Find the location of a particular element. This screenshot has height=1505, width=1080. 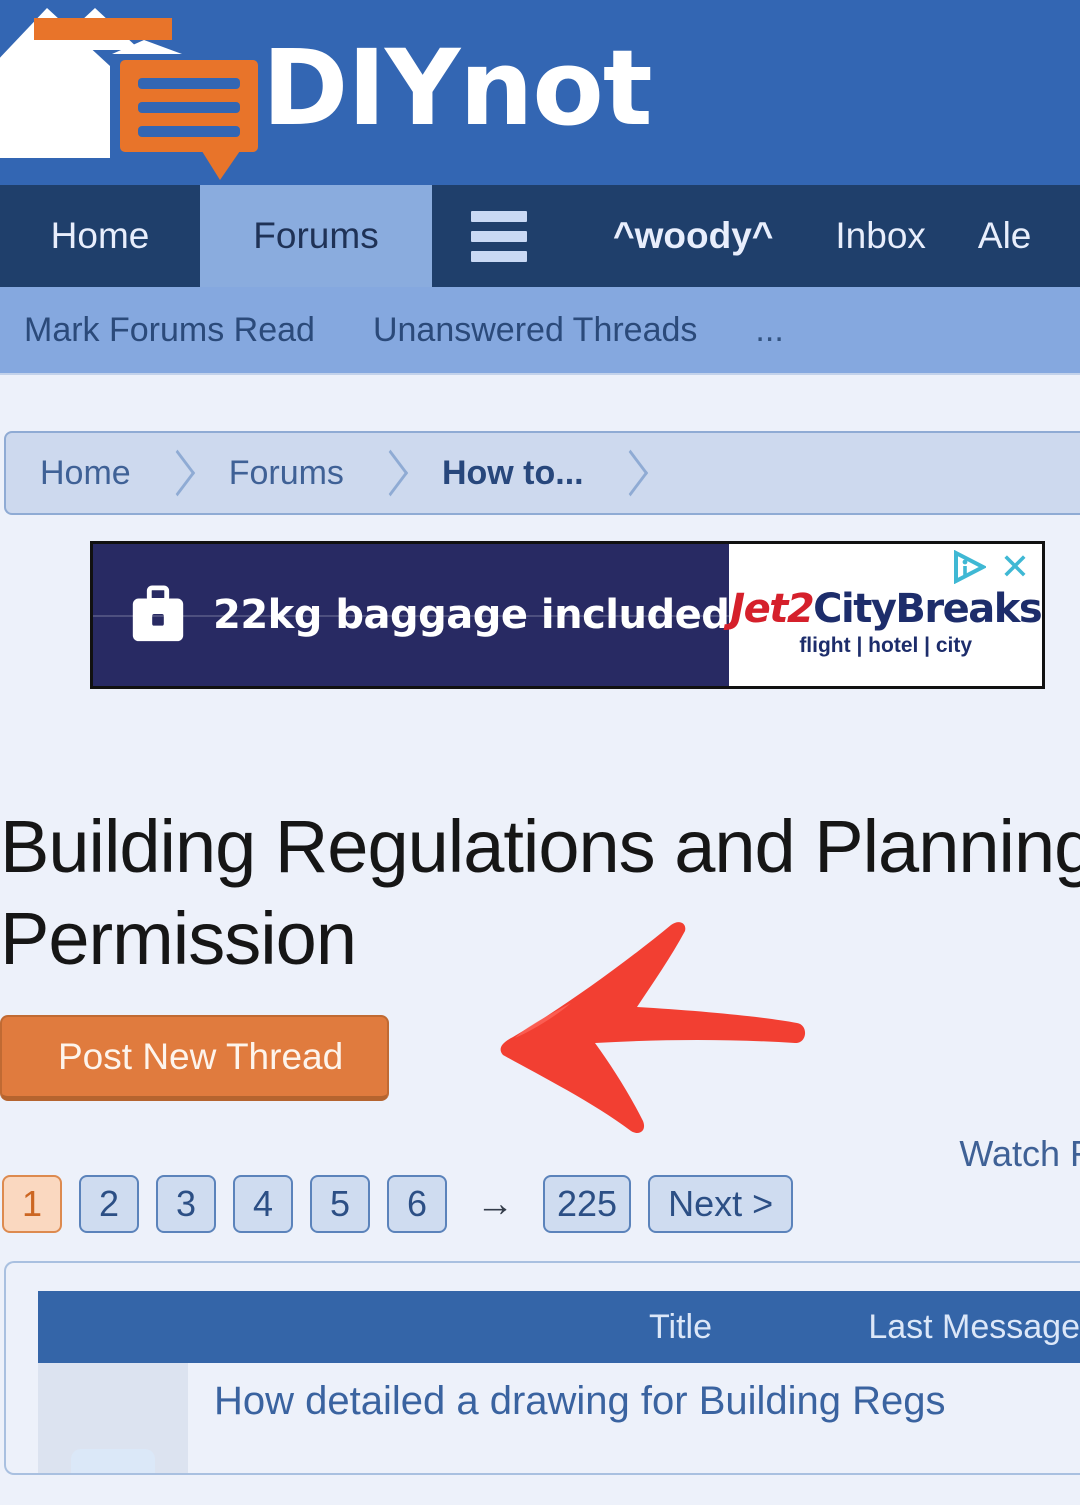

breadcrumb-item-forums: Forums is located at coordinates (284, 473).